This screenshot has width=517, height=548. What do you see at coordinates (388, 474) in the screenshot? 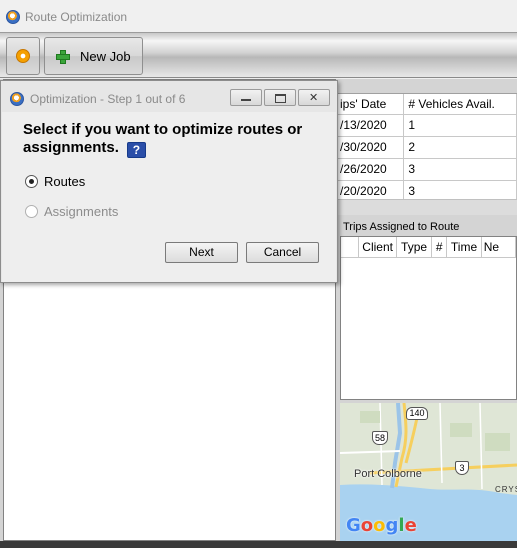
I see `map-city-label: Port Colborne` at bounding box center [388, 474].